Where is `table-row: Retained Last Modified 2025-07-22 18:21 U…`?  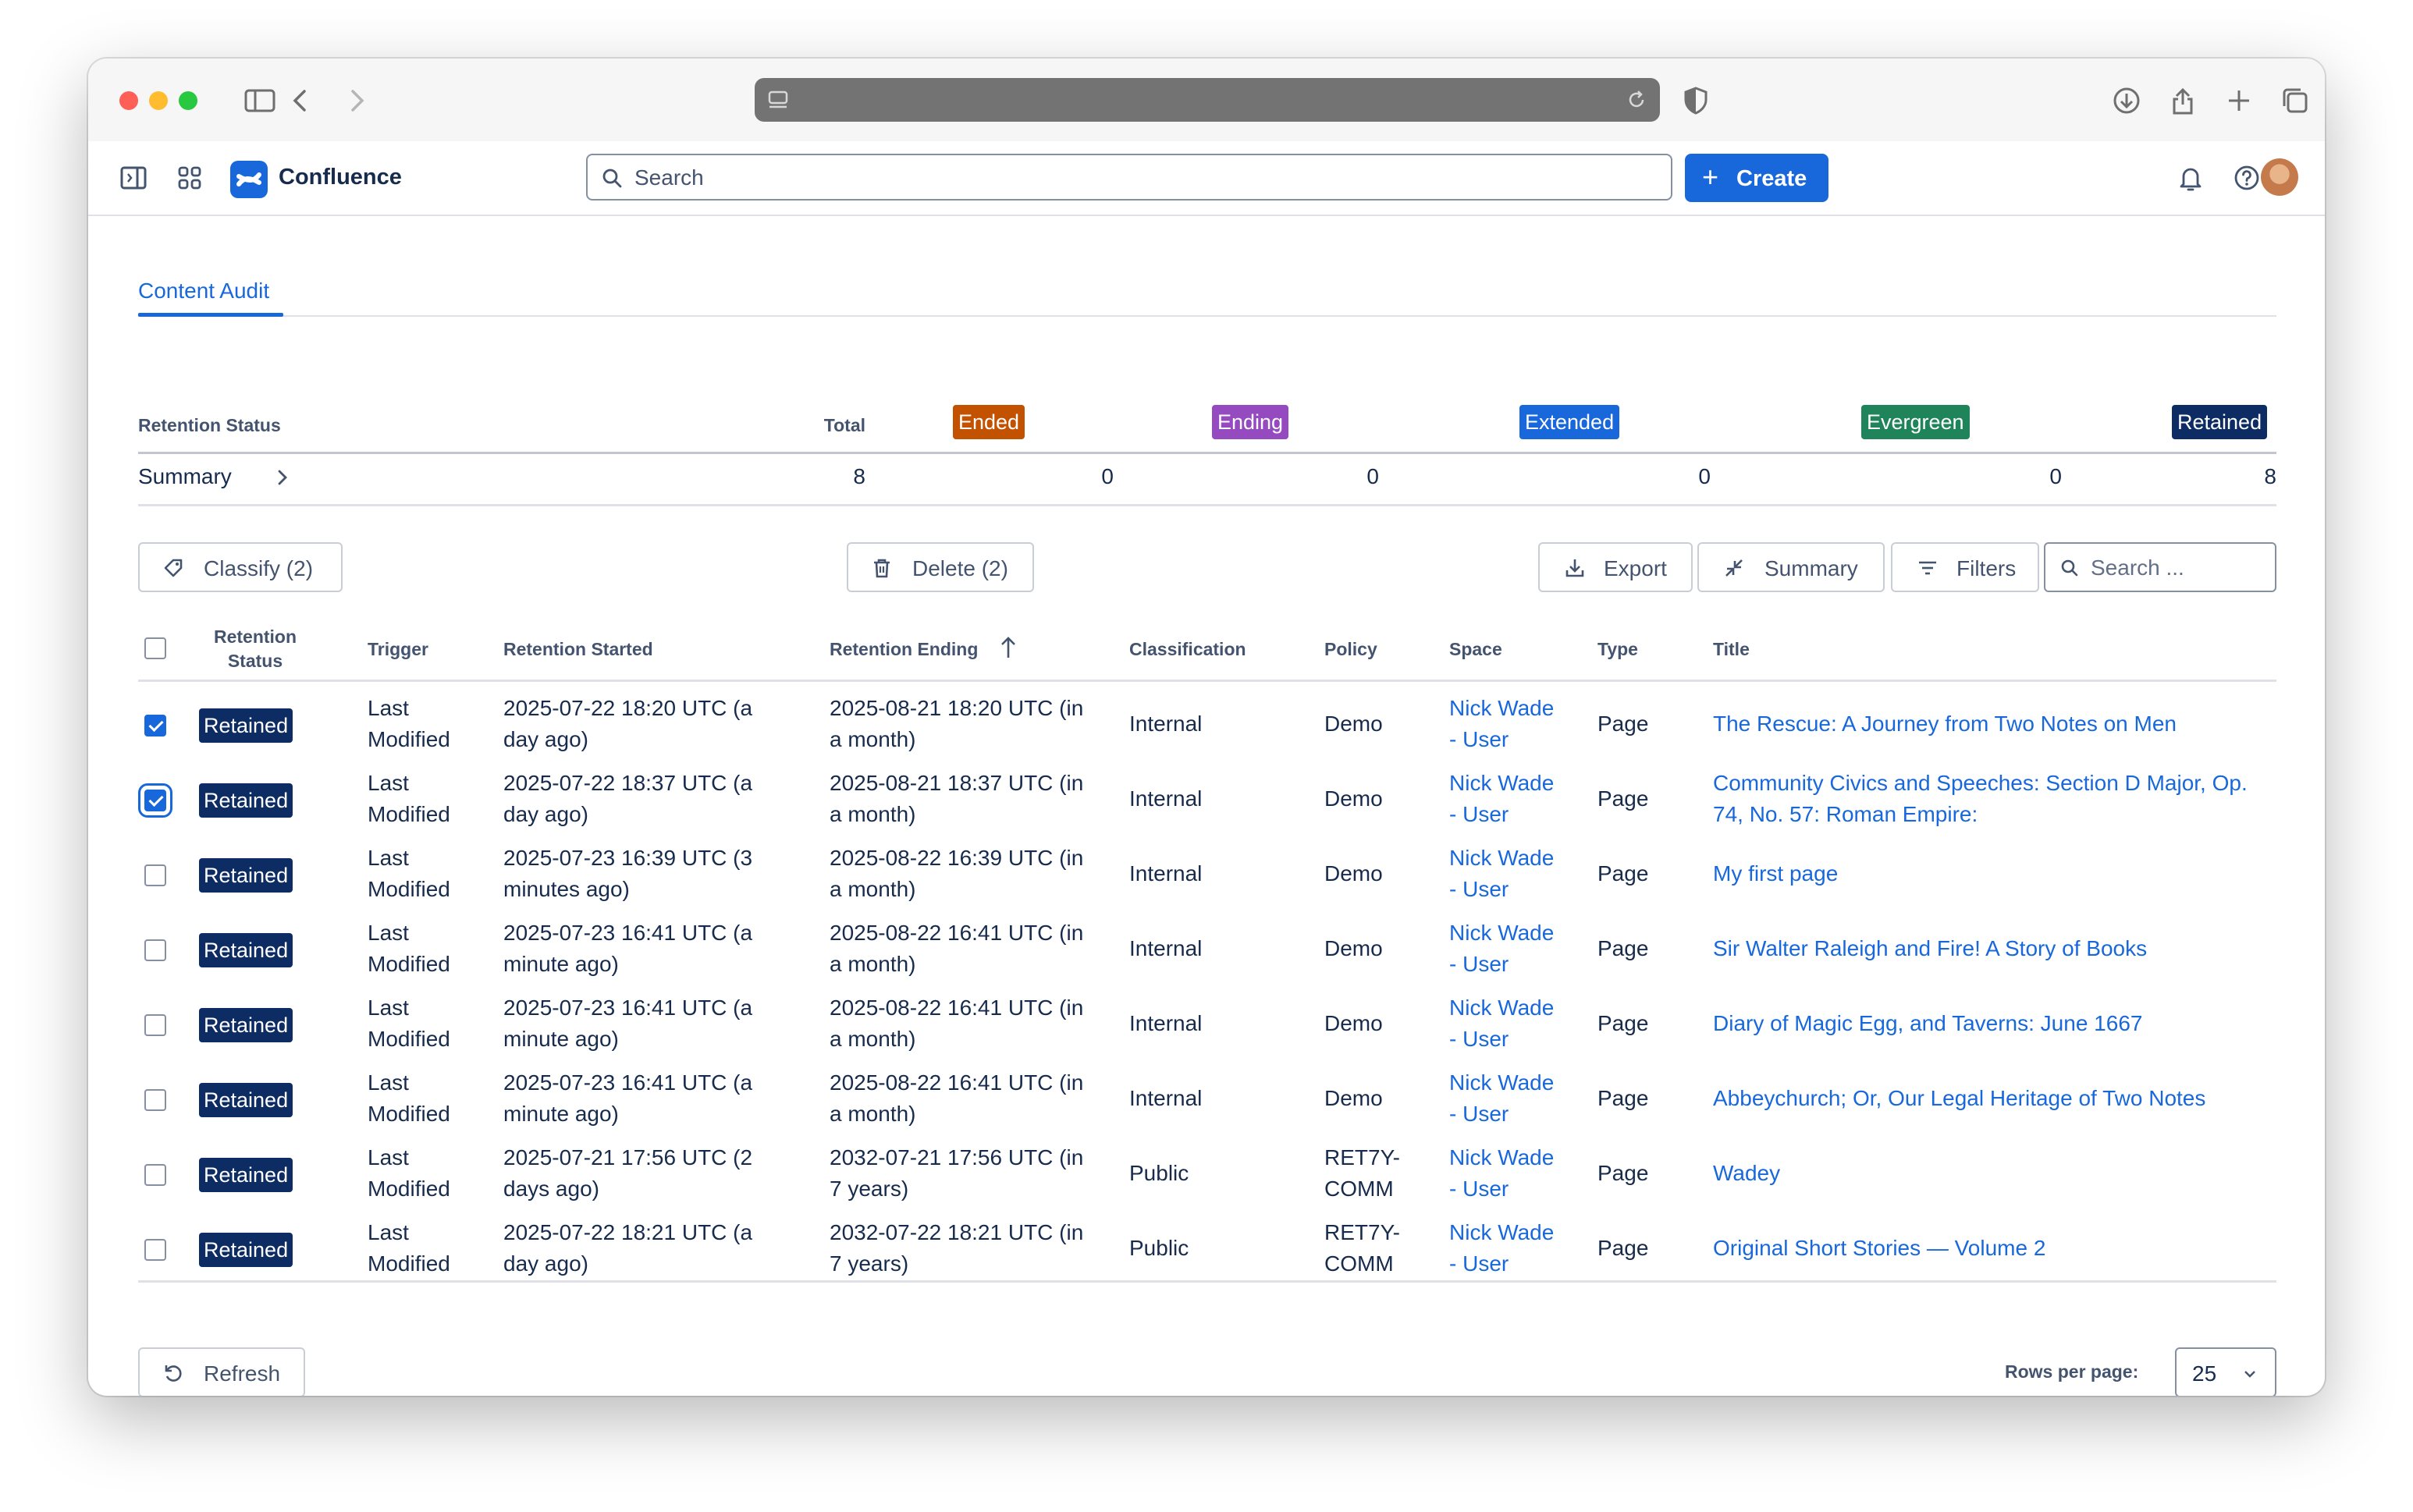 table-row: Retained Last Modified 2025-07-22 18:21 U… is located at coordinates (1207, 1248).